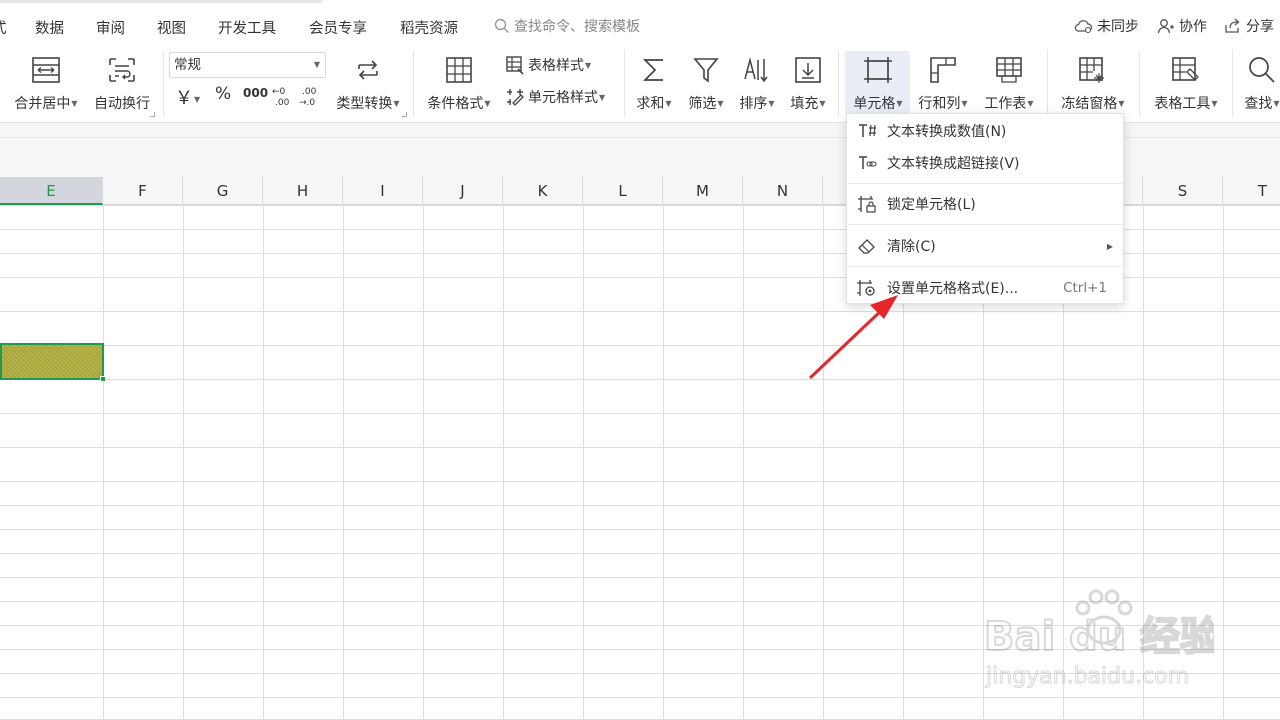 This screenshot has width=1280, height=720. Describe the element at coordinates (985, 204) in the screenshot. I see `menu-item-lock-cell: 锁定单元格(L)` at that location.